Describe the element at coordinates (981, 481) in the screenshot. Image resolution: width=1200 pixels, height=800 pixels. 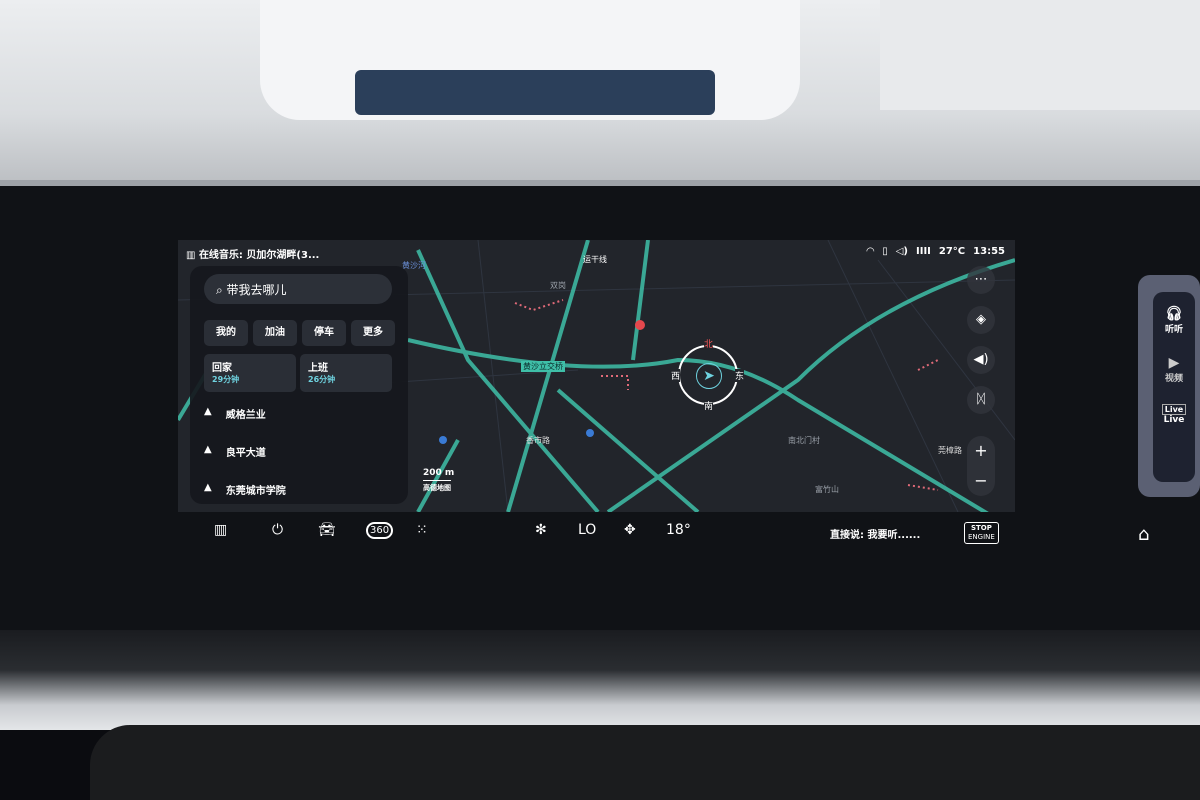
I see `zoom-out-button: −` at that location.